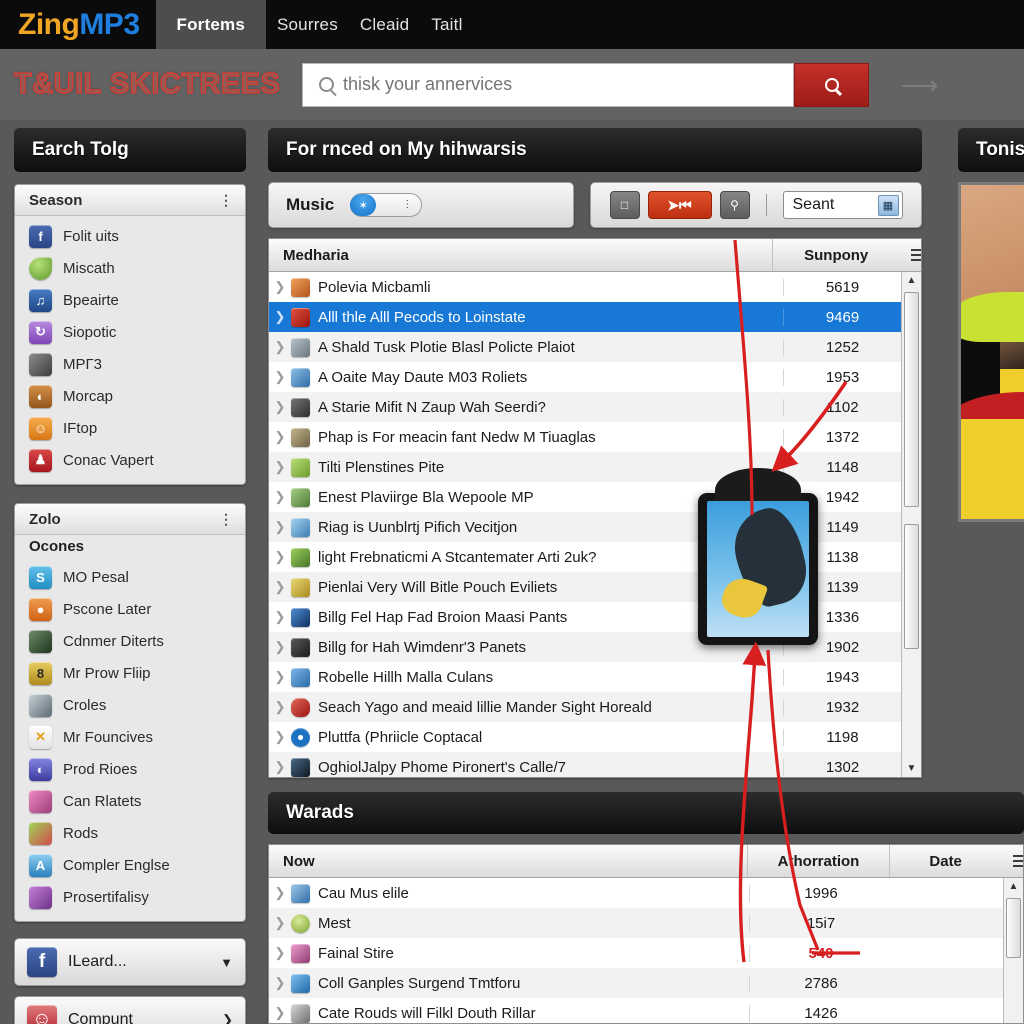 The width and height of the screenshot is (1024, 1024). Describe the element at coordinates (646, 923) in the screenshot. I see `table-row: ❯ Mest 15i7` at that location.